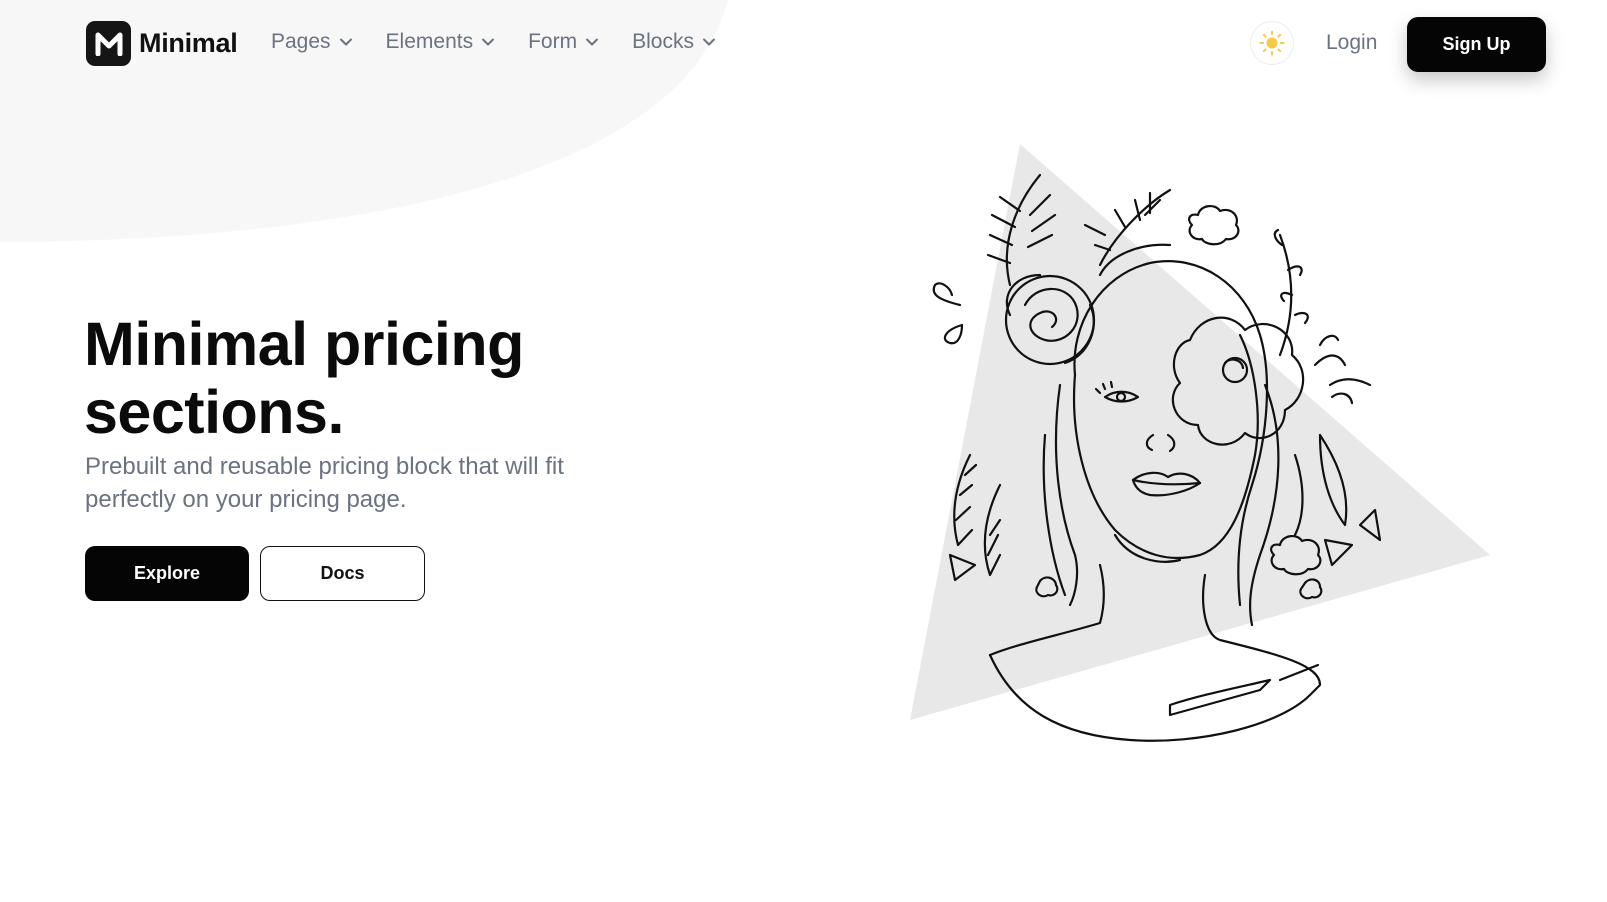  Describe the element at coordinates (1351, 43) in the screenshot. I see `login-link: Login` at that location.